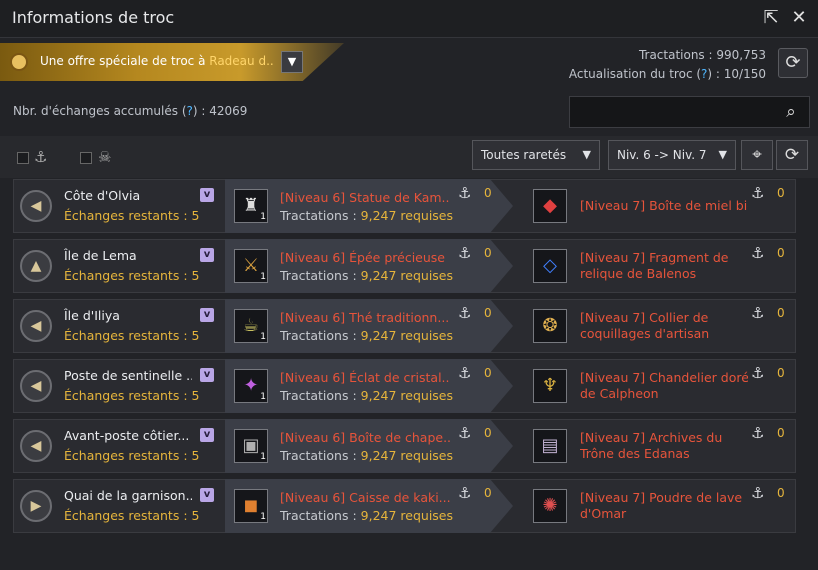 The width and height of the screenshot is (818, 570). I want to click on get-item-name-line2: coquillages d'artisan, so click(645, 333).